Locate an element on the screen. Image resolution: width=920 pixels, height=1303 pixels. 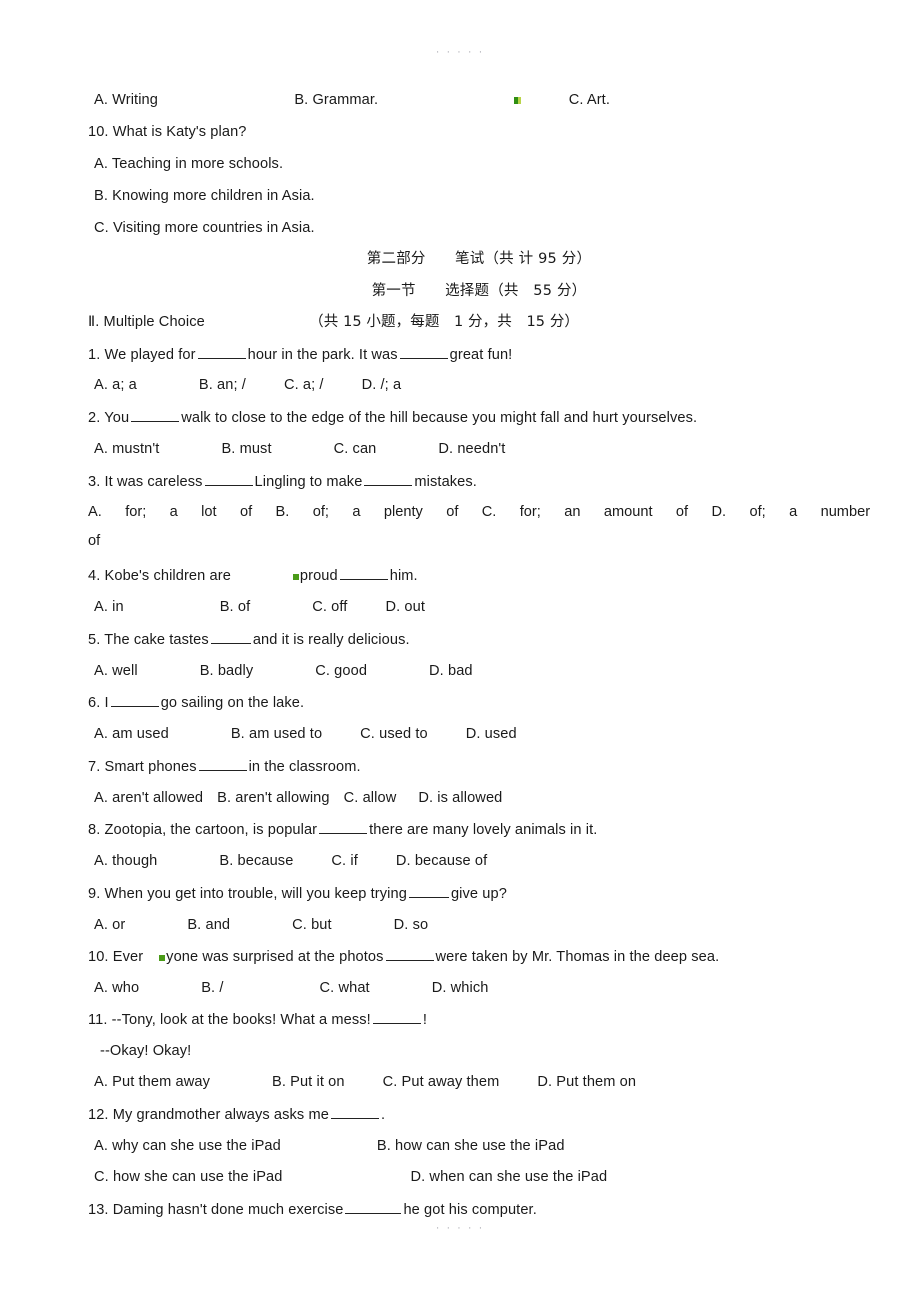
option-c: C. allow is located at coordinates (370, 798).